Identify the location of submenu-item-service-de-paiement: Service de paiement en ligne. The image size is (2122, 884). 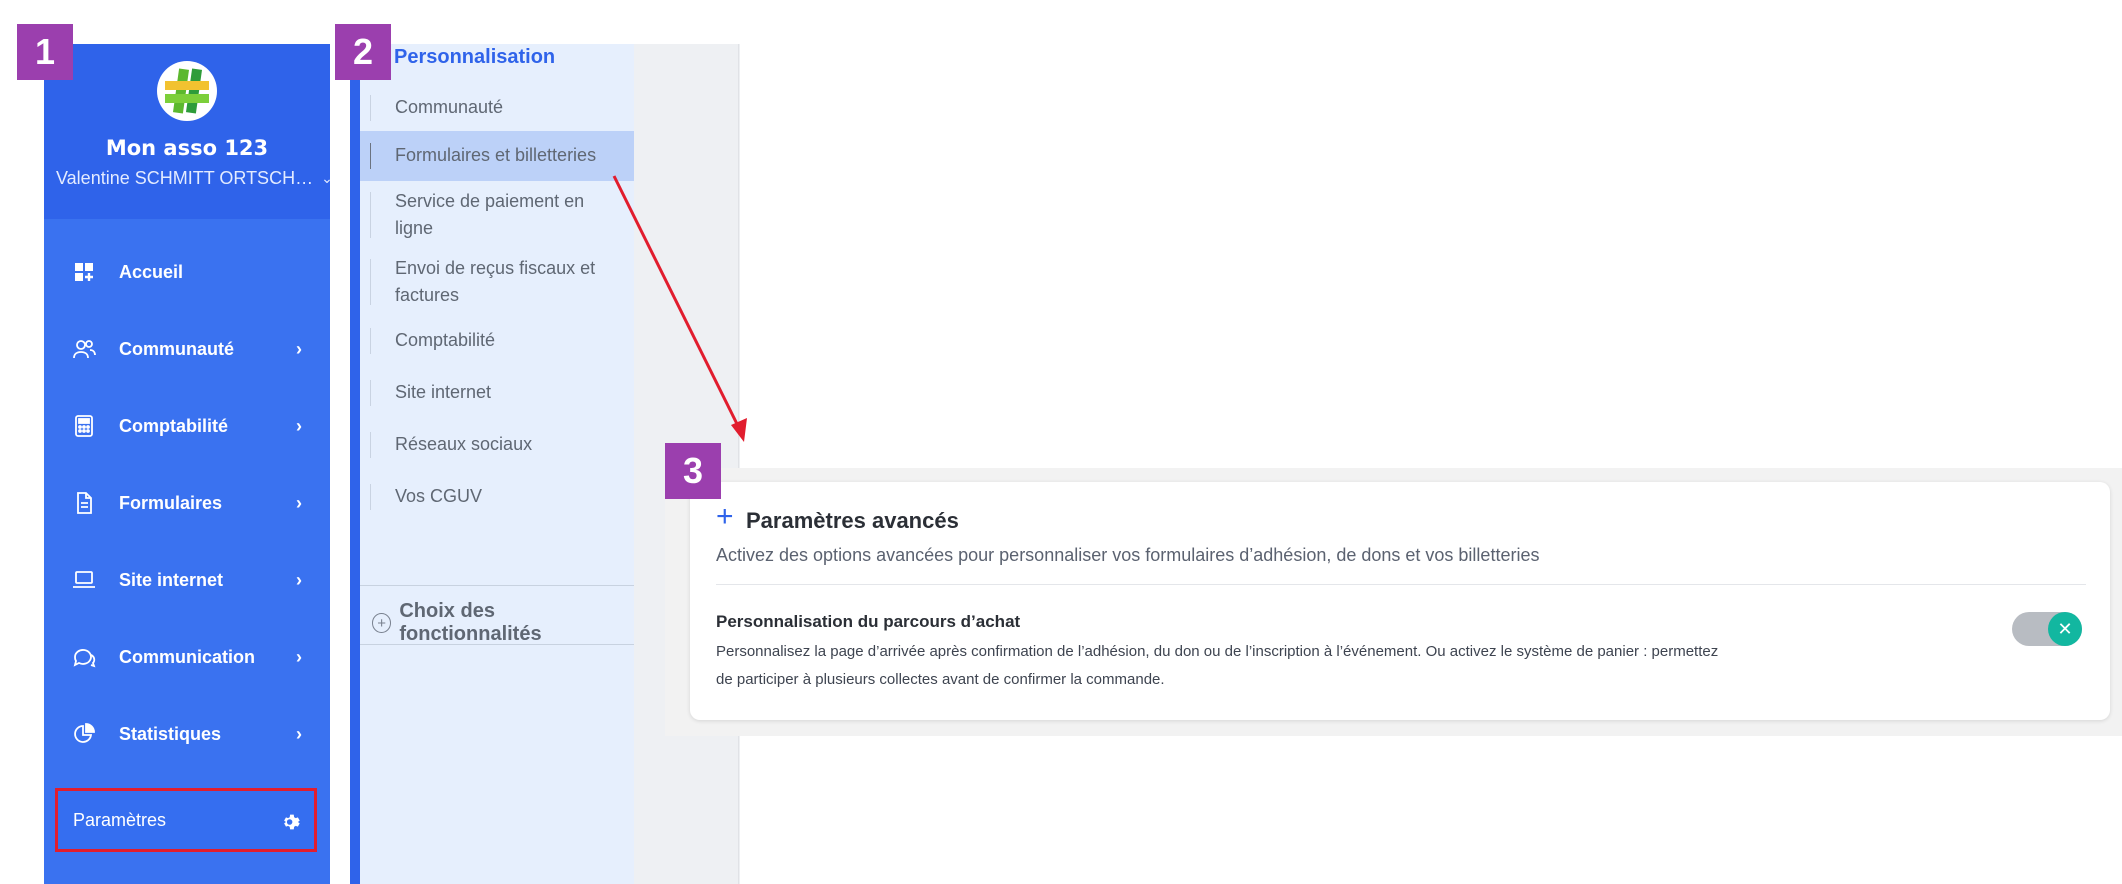
(497, 215).